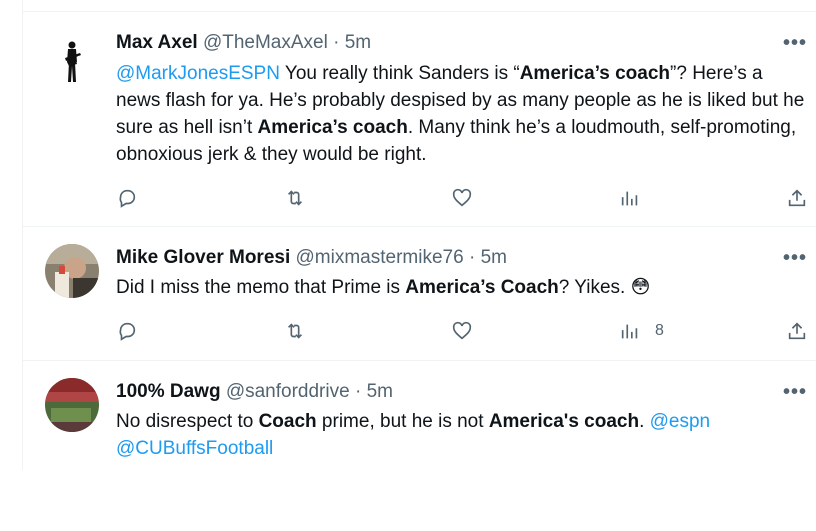 Image resolution: width=816 pixels, height=531 pixels. I want to click on author-name: Mike Glover Moresi, so click(203, 257).